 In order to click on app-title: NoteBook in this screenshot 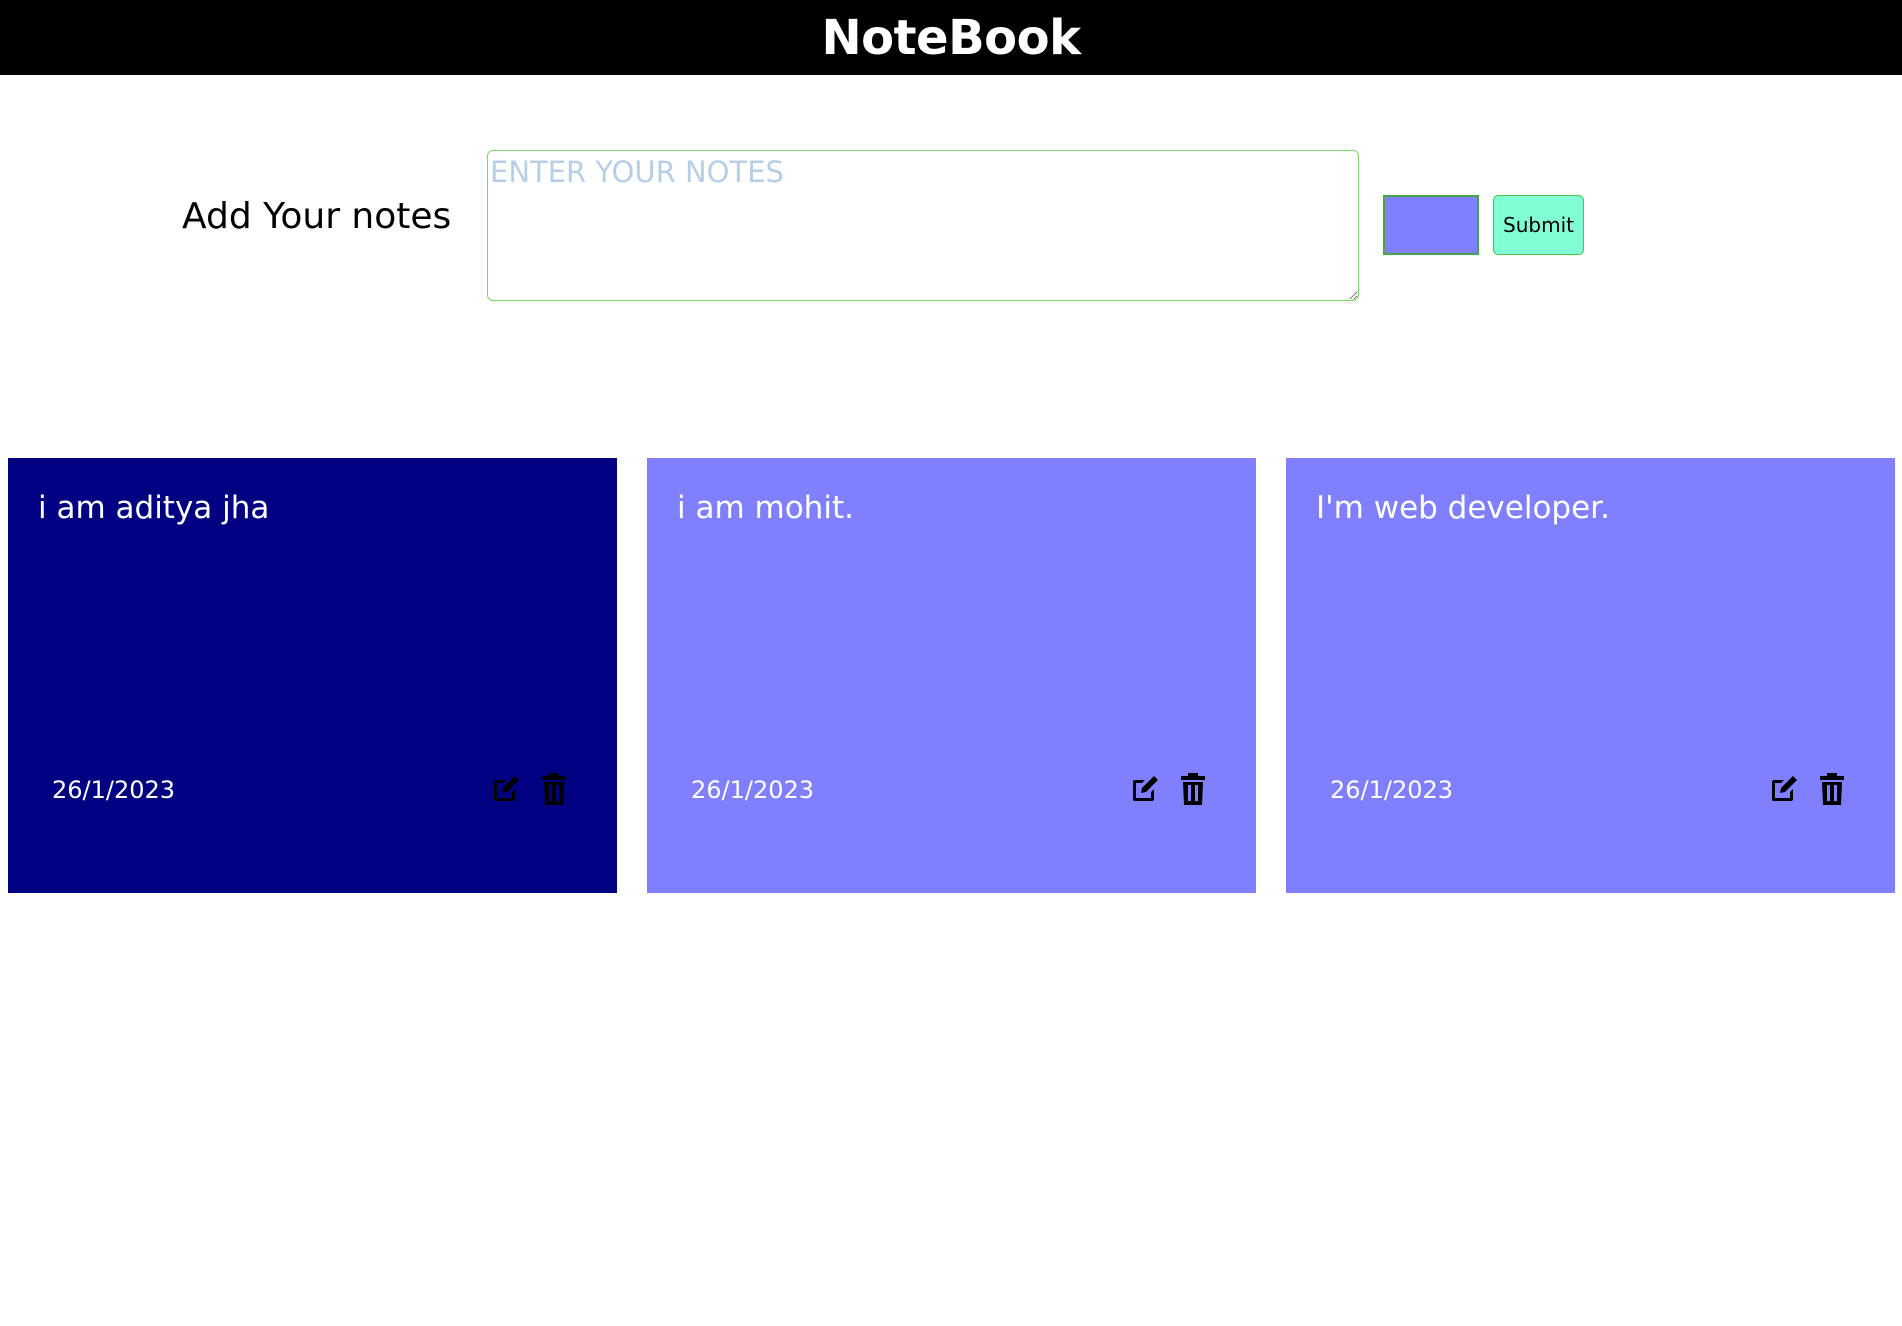, I will do `click(951, 37)`.